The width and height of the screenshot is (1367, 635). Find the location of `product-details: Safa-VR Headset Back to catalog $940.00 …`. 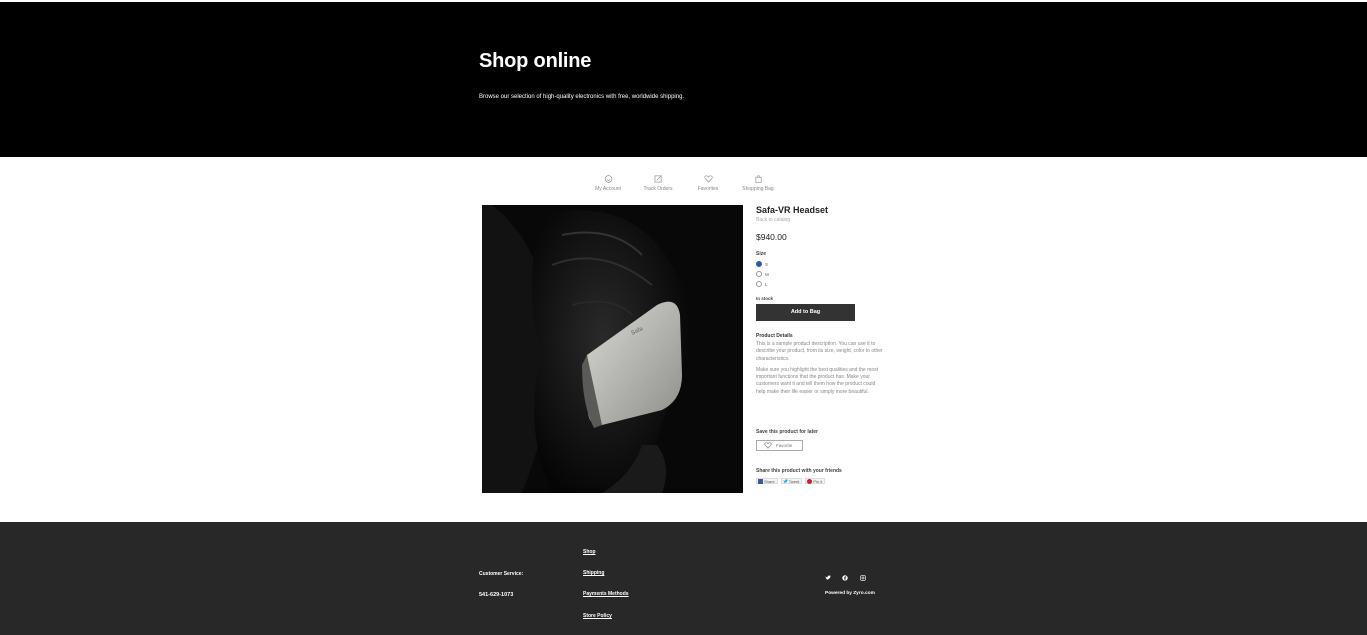

product-details: Safa-VR Headset Back to catalog $940.00 … is located at coordinates (826, 345).